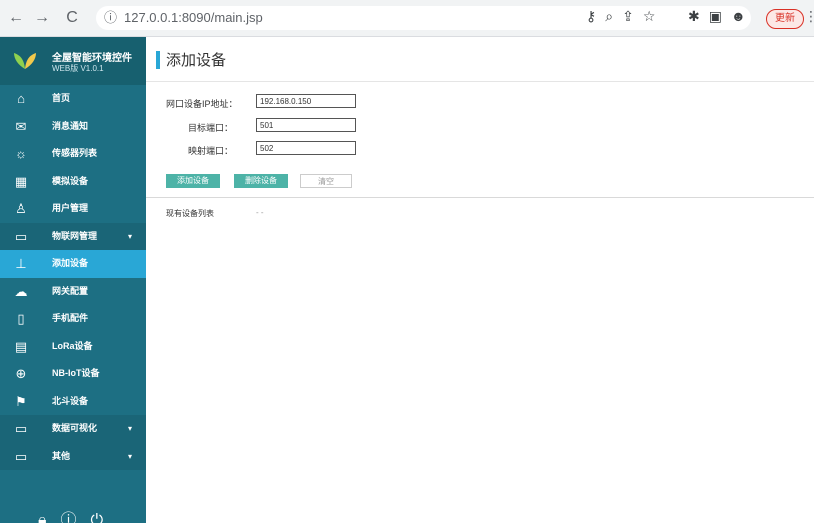 The image size is (814, 530). I want to click on page-header: 添加设备, so click(480, 59).